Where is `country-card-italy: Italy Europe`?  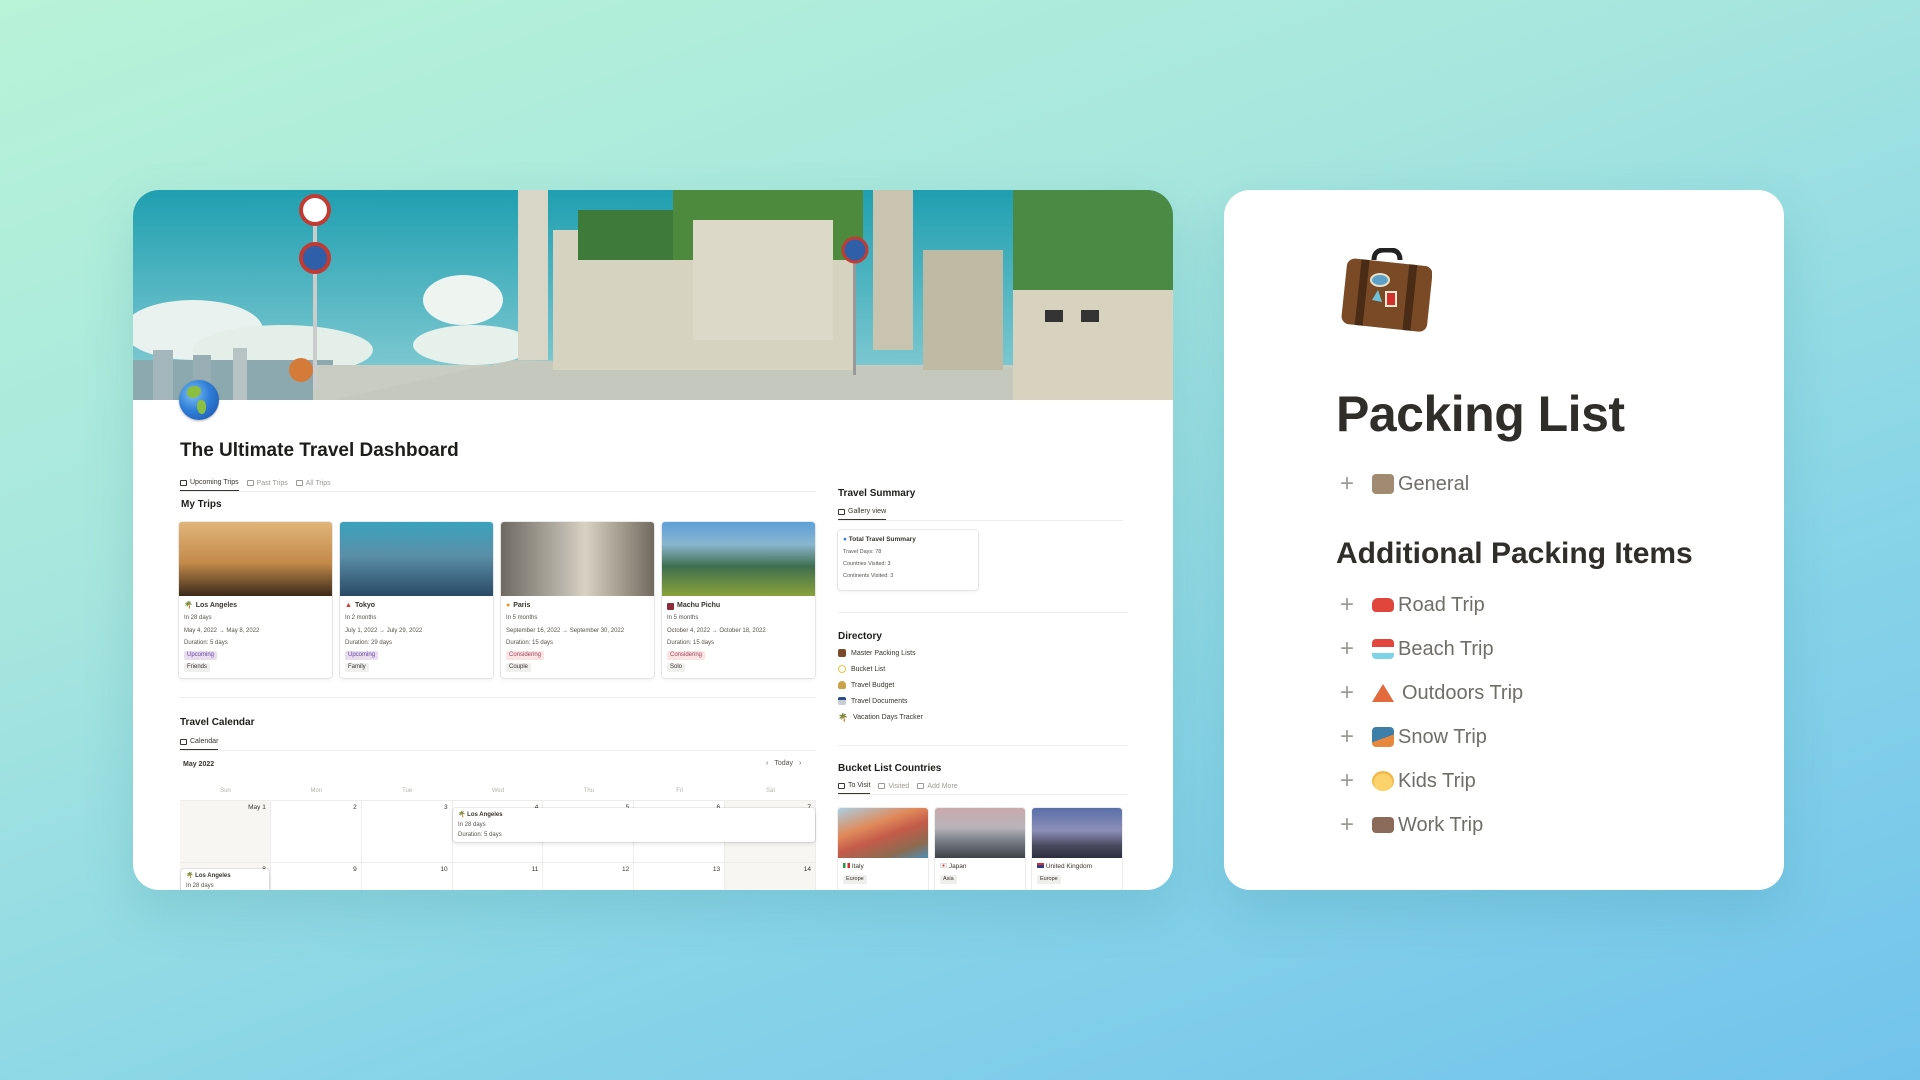
country-card-italy: Italy Europe is located at coordinates (883, 849).